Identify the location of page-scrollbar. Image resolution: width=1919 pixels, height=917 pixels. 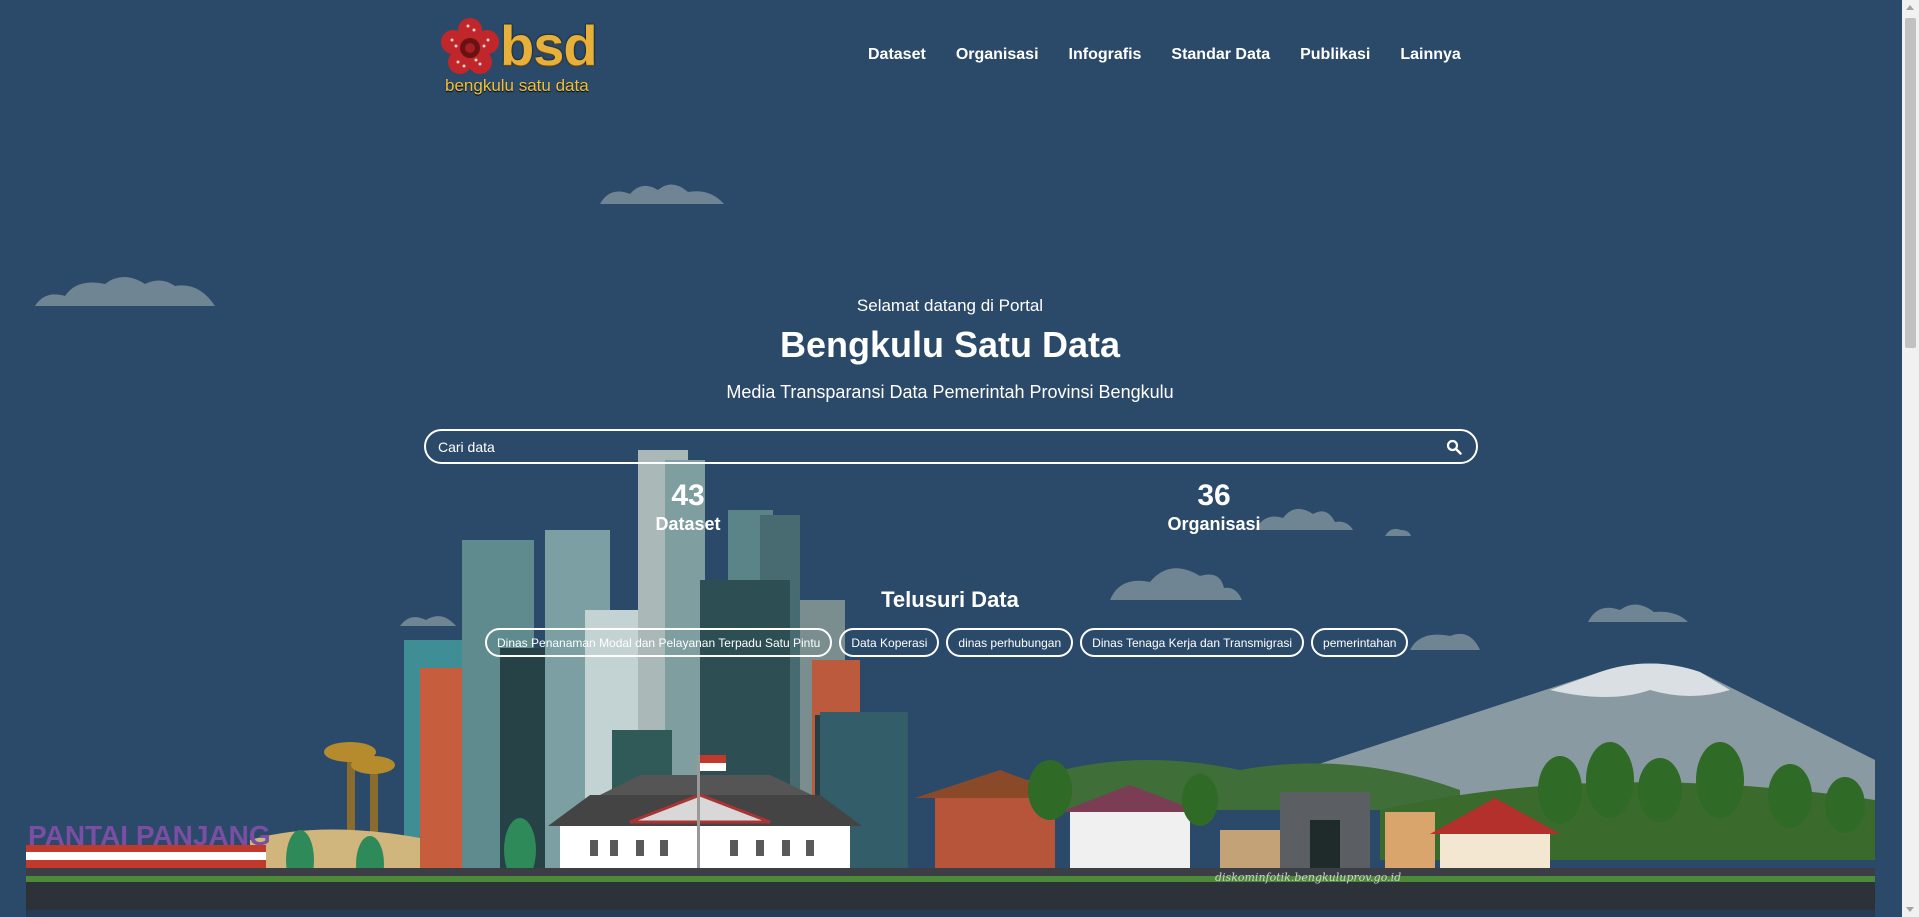
(1910, 458).